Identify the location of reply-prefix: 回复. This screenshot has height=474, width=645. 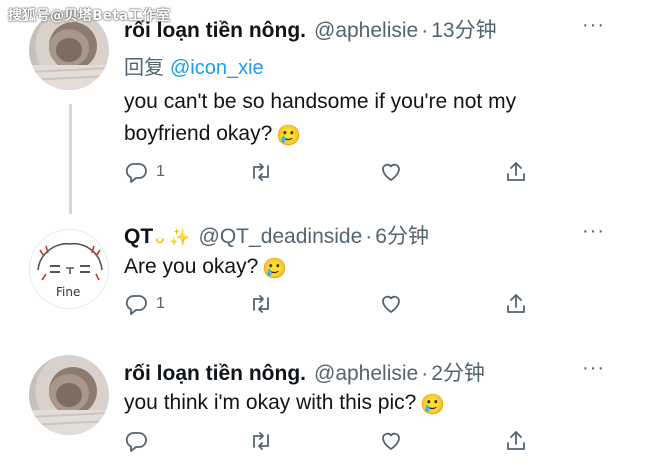
(144, 68).